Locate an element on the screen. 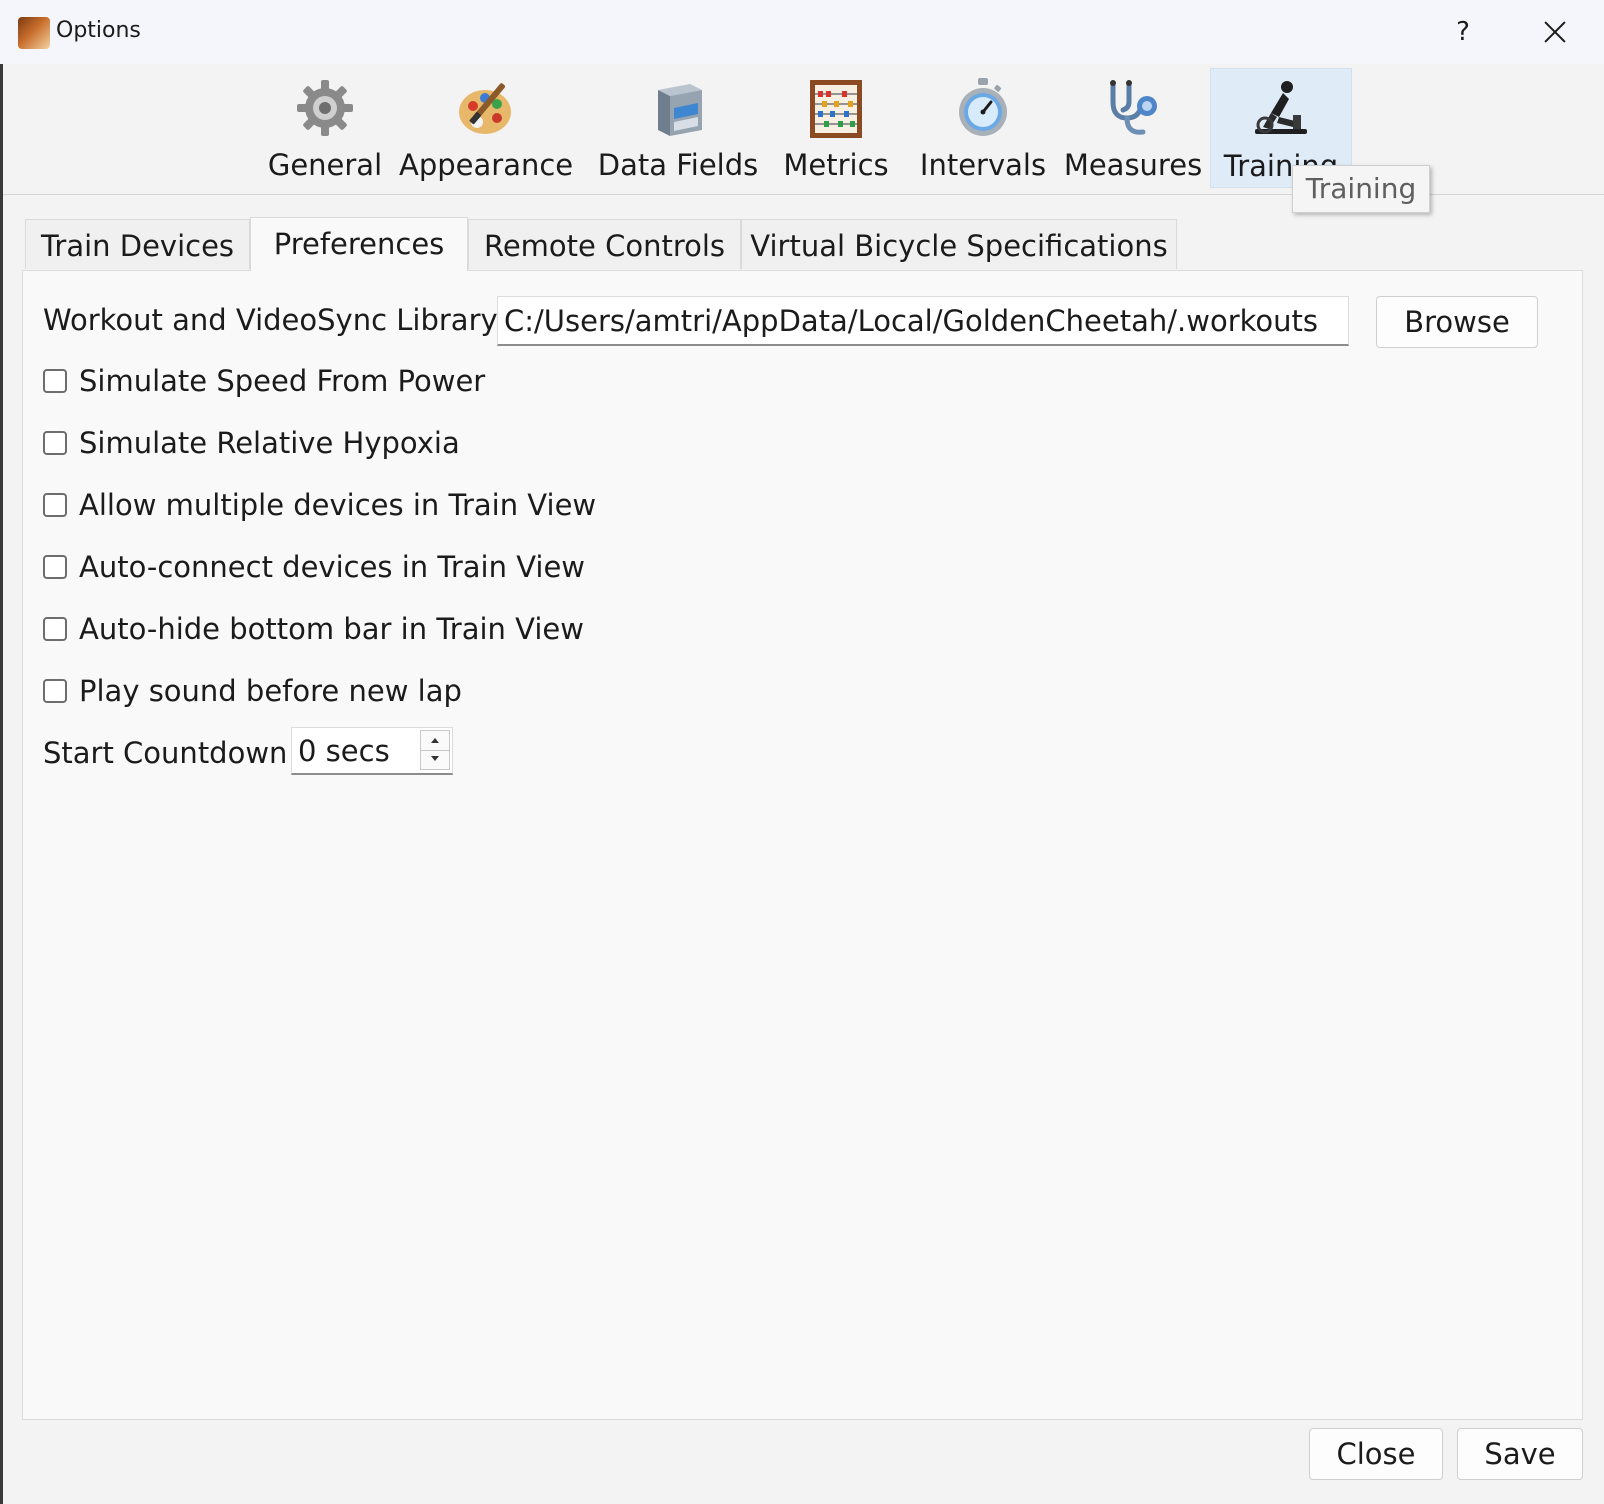 This screenshot has width=1604, height=1504. spin-down-icon is located at coordinates (435, 759).